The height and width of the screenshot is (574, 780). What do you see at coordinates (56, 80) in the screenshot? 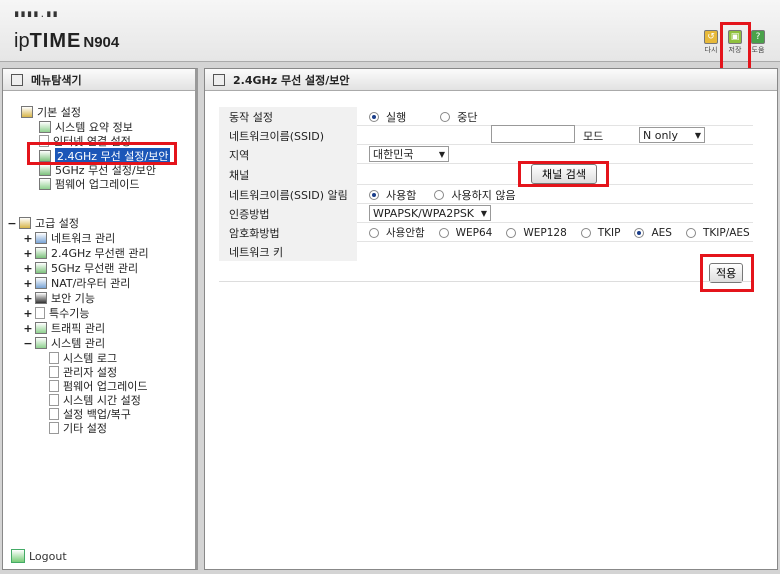
I see `menu-explorer-label: 메뉴탐색기` at bounding box center [56, 80].